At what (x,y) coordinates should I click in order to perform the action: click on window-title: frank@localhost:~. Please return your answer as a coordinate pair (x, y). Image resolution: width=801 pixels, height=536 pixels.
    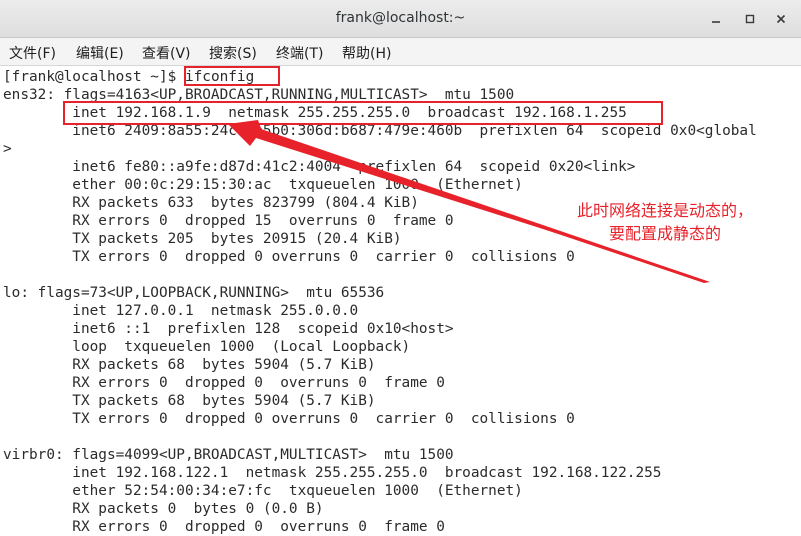
    Looking at the image, I should click on (400, 18).